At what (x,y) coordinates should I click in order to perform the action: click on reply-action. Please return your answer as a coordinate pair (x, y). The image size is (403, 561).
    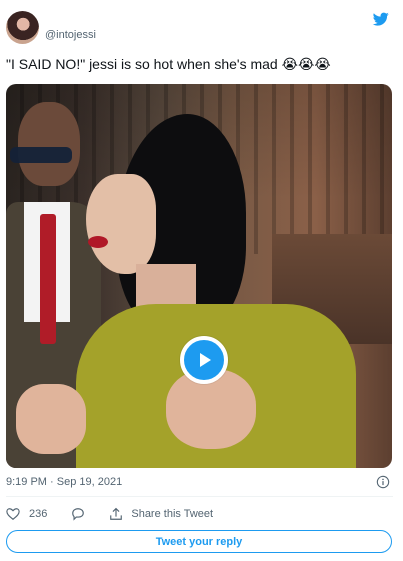
    Looking at the image, I should click on (78, 514).